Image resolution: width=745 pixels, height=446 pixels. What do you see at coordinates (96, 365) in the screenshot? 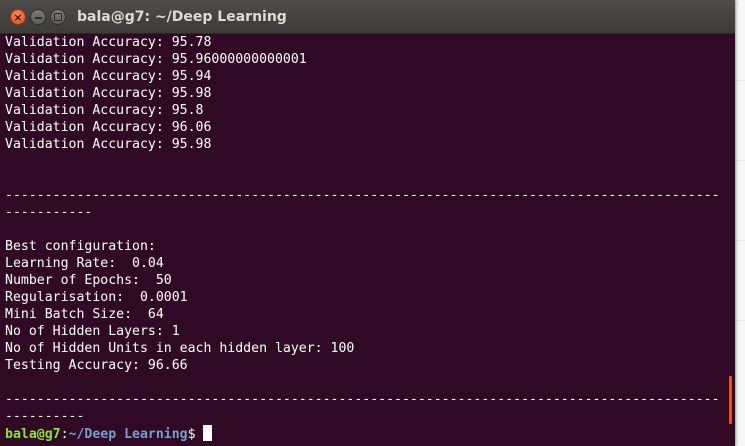
I see `terminal-line: Testing Accuracy: 96.66` at bounding box center [96, 365].